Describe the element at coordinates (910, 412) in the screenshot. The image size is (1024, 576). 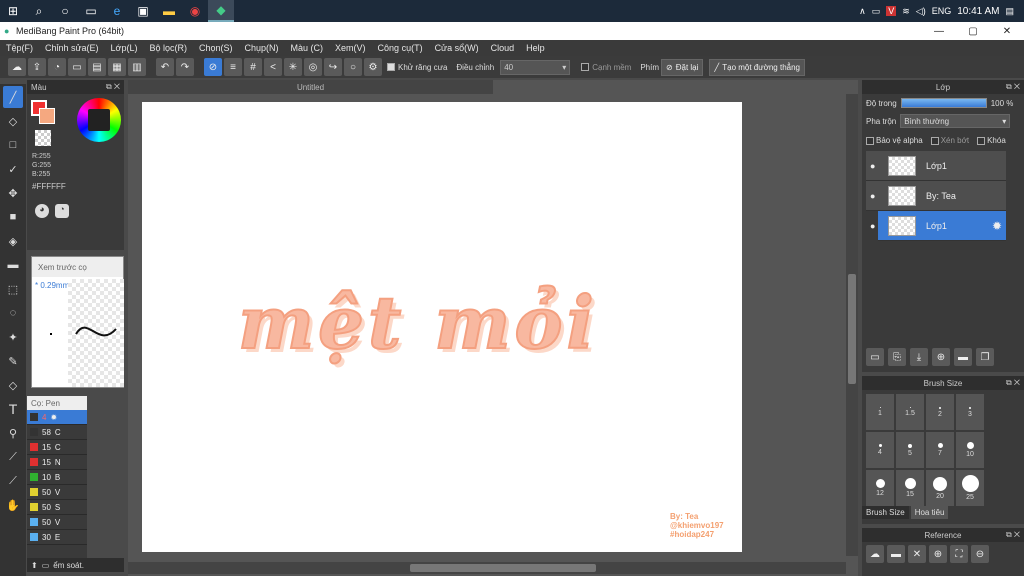
I see `brush-size-option: 1.5` at that location.